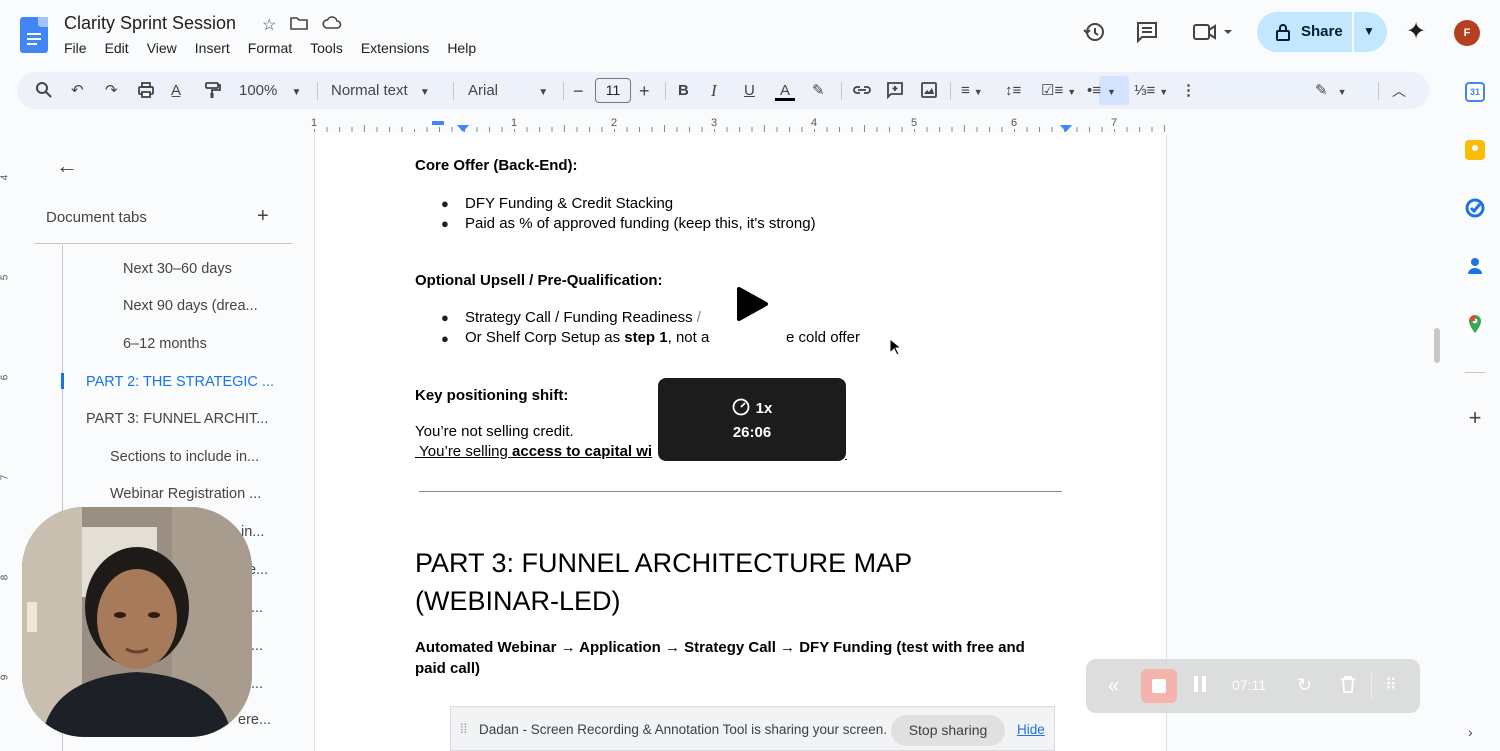 This screenshot has height=751, width=1500. What do you see at coordinates (1322, 32) in the screenshot?
I see `share-button: Share ▼` at bounding box center [1322, 32].